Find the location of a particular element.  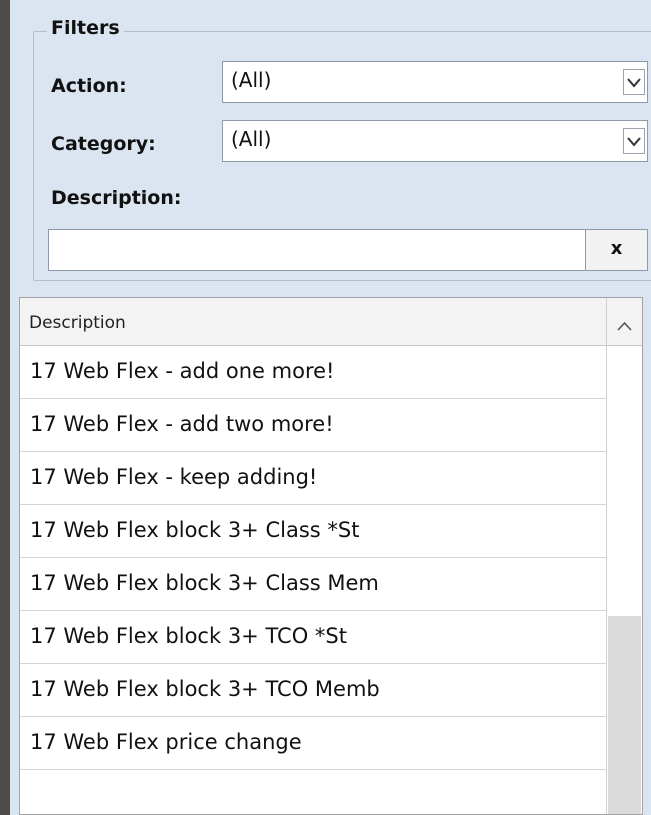

table-row: 17 Web Flex block 3+ TCO Memb is located at coordinates (313, 690).